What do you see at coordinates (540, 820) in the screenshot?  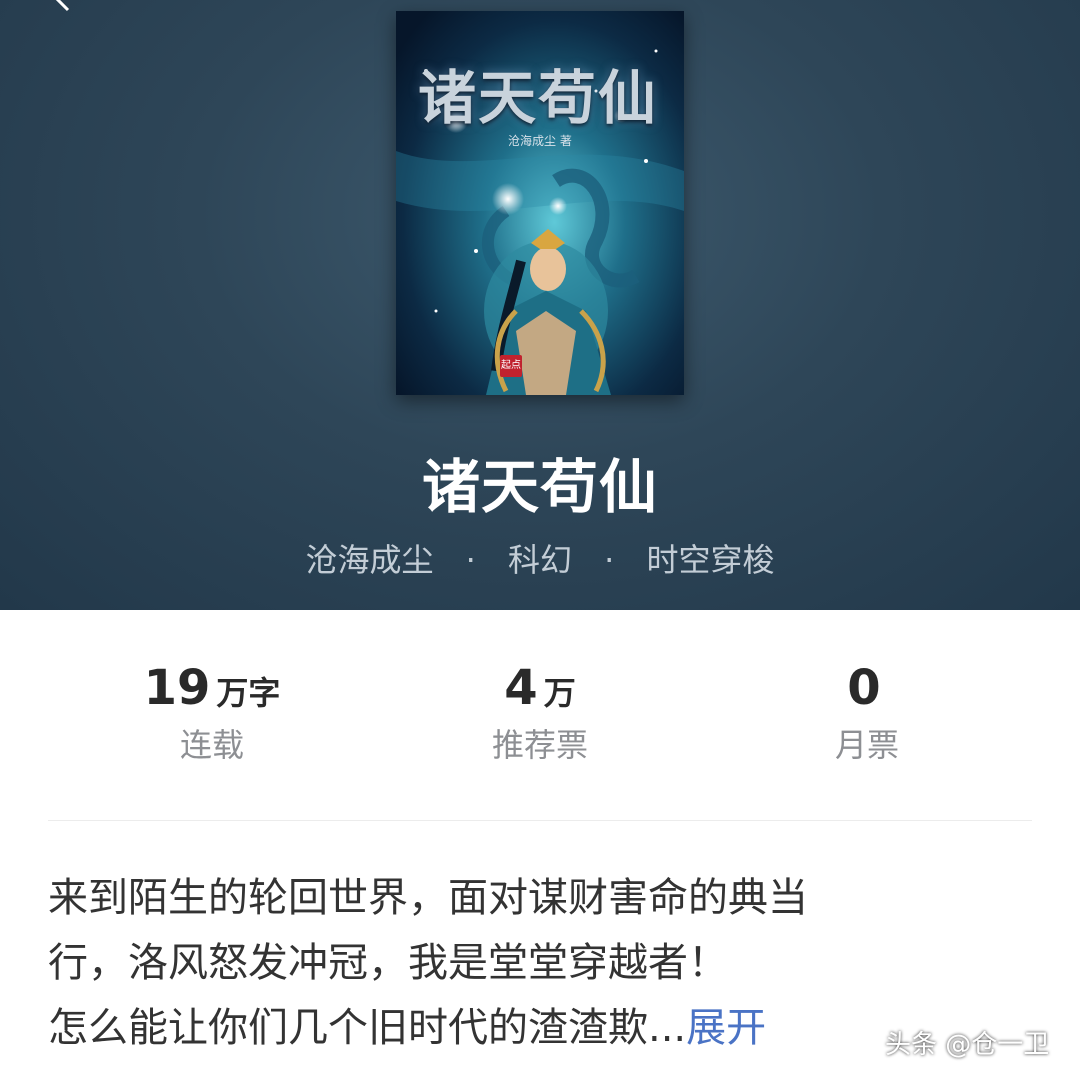 I see `divider` at bounding box center [540, 820].